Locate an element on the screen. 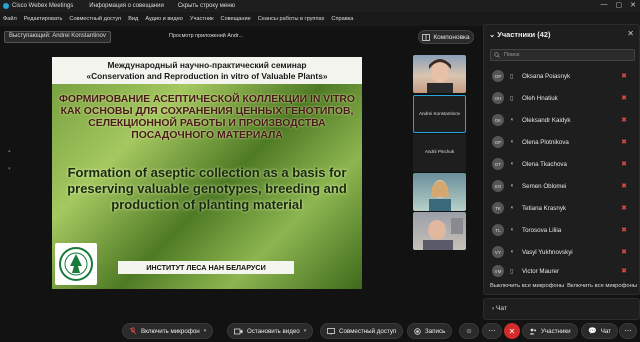  mute-all-button: Выключить все микрофоны is located at coordinates (527, 286).